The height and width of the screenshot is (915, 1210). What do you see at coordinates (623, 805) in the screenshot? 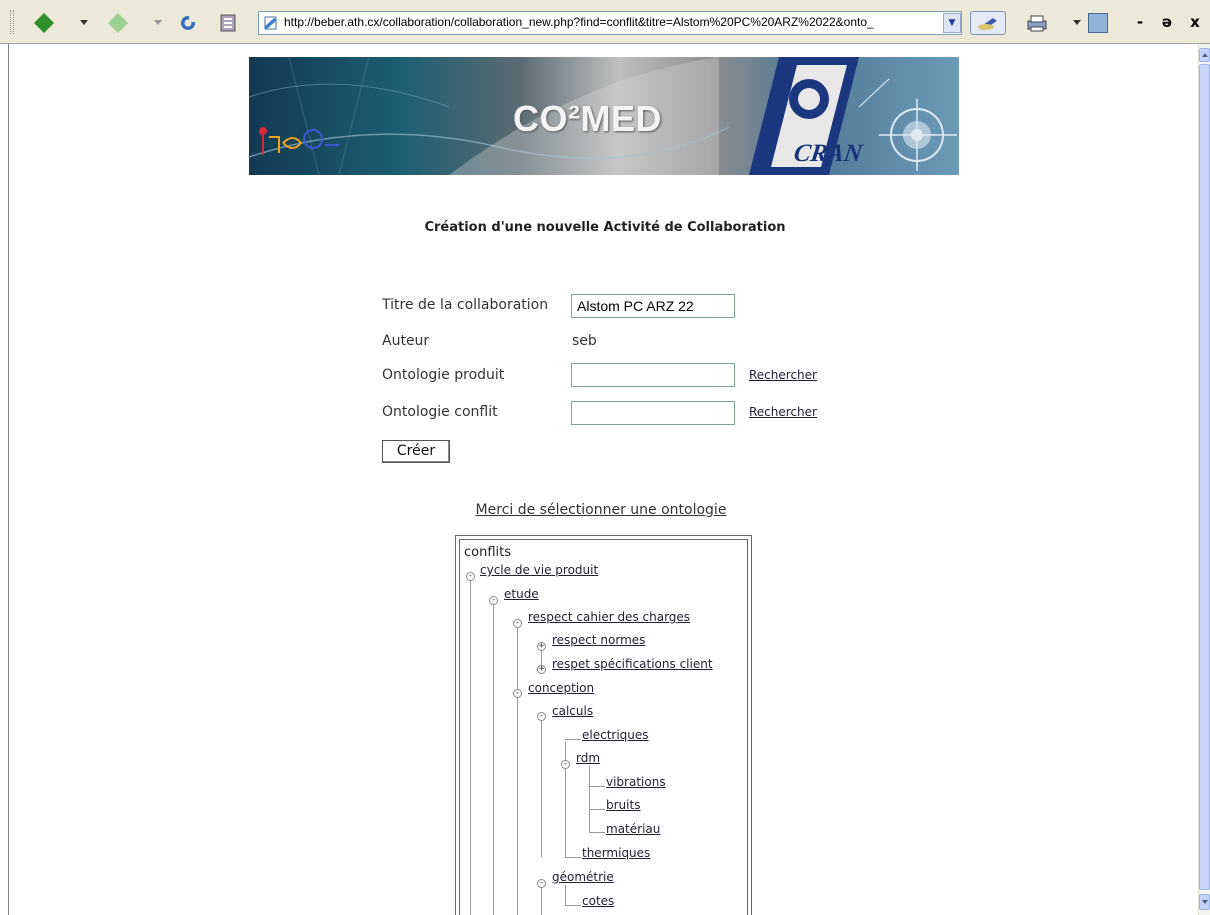
I see `tree-node-bruits: bruits` at bounding box center [623, 805].